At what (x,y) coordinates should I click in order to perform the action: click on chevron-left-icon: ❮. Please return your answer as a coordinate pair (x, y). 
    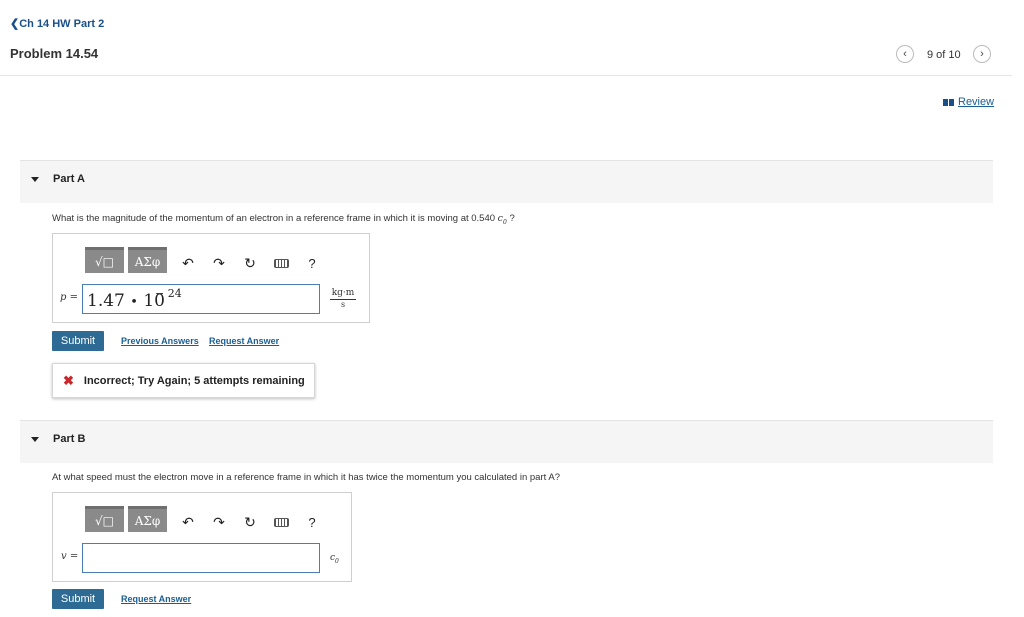
    Looking at the image, I should click on (15, 24).